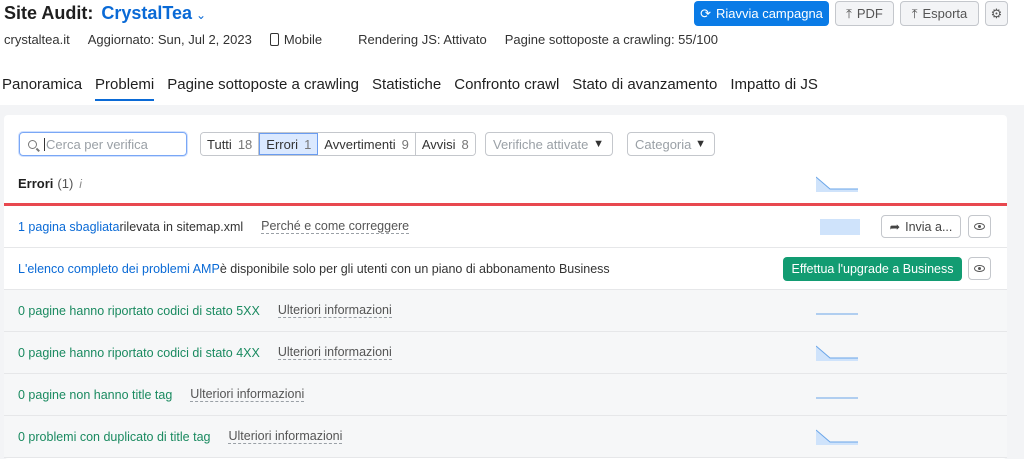 The width and height of the screenshot is (1024, 459). Describe the element at coordinates (465, 144) in the screenshot. I see `filter-count: 8` at that location.